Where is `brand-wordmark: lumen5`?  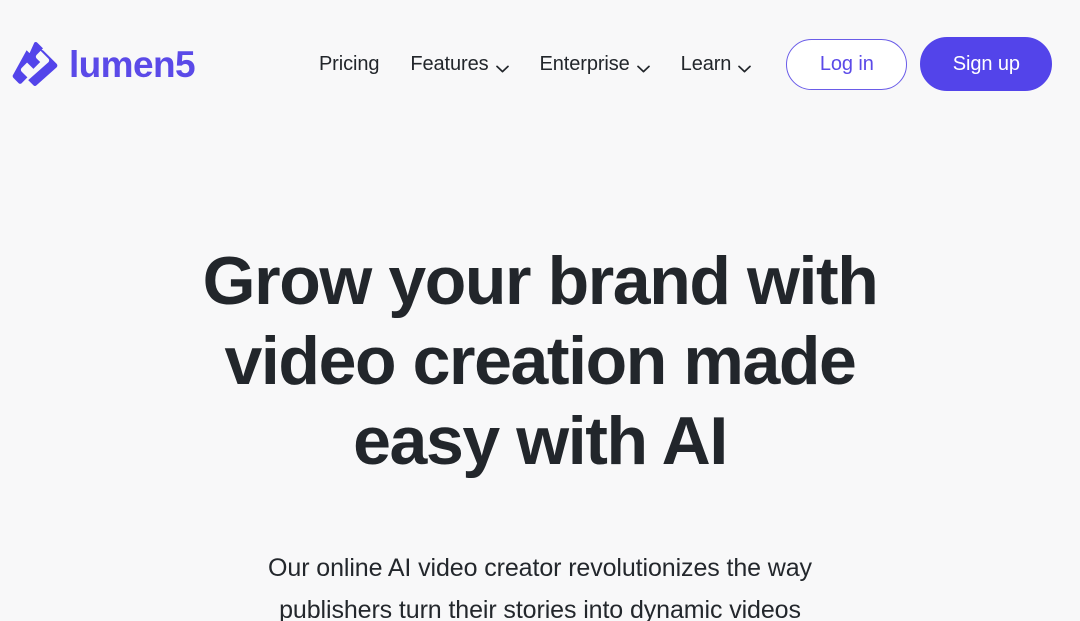 brand-wordmark: lumen5 is located at coordinates (132, 64).